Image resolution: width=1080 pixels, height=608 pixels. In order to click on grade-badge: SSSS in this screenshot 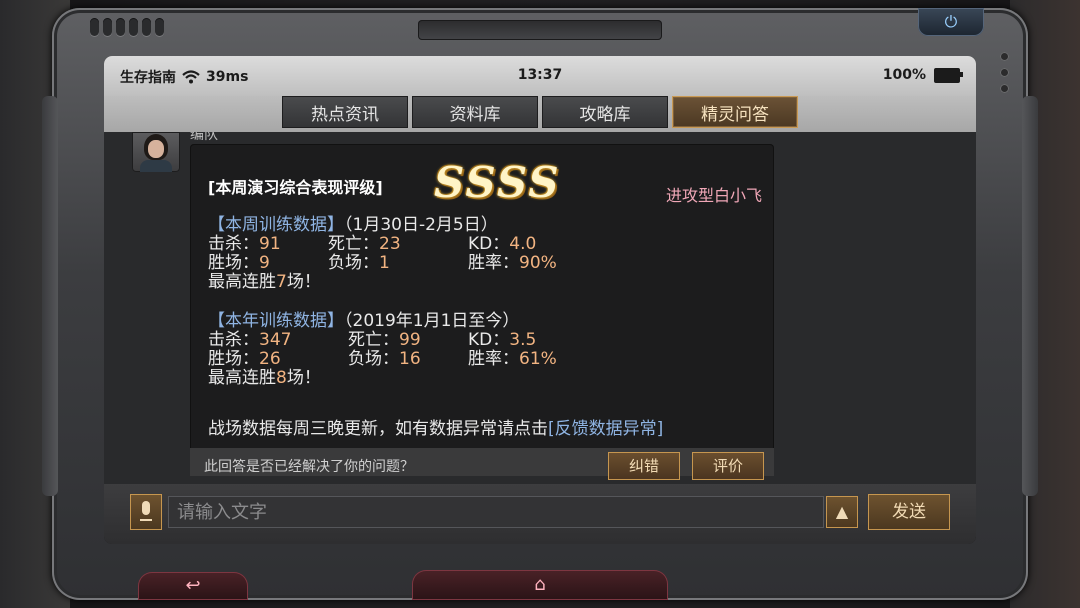, I will do `click(497, 182)`.